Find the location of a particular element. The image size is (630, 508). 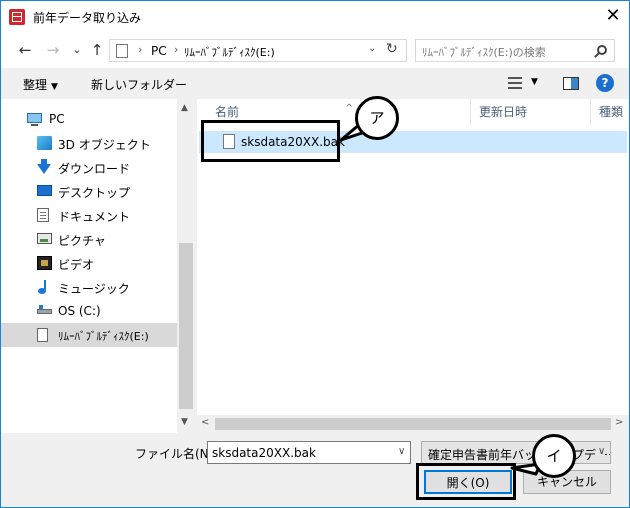

nav-item-label: デスクトップ is located at coordinates (94, 193).